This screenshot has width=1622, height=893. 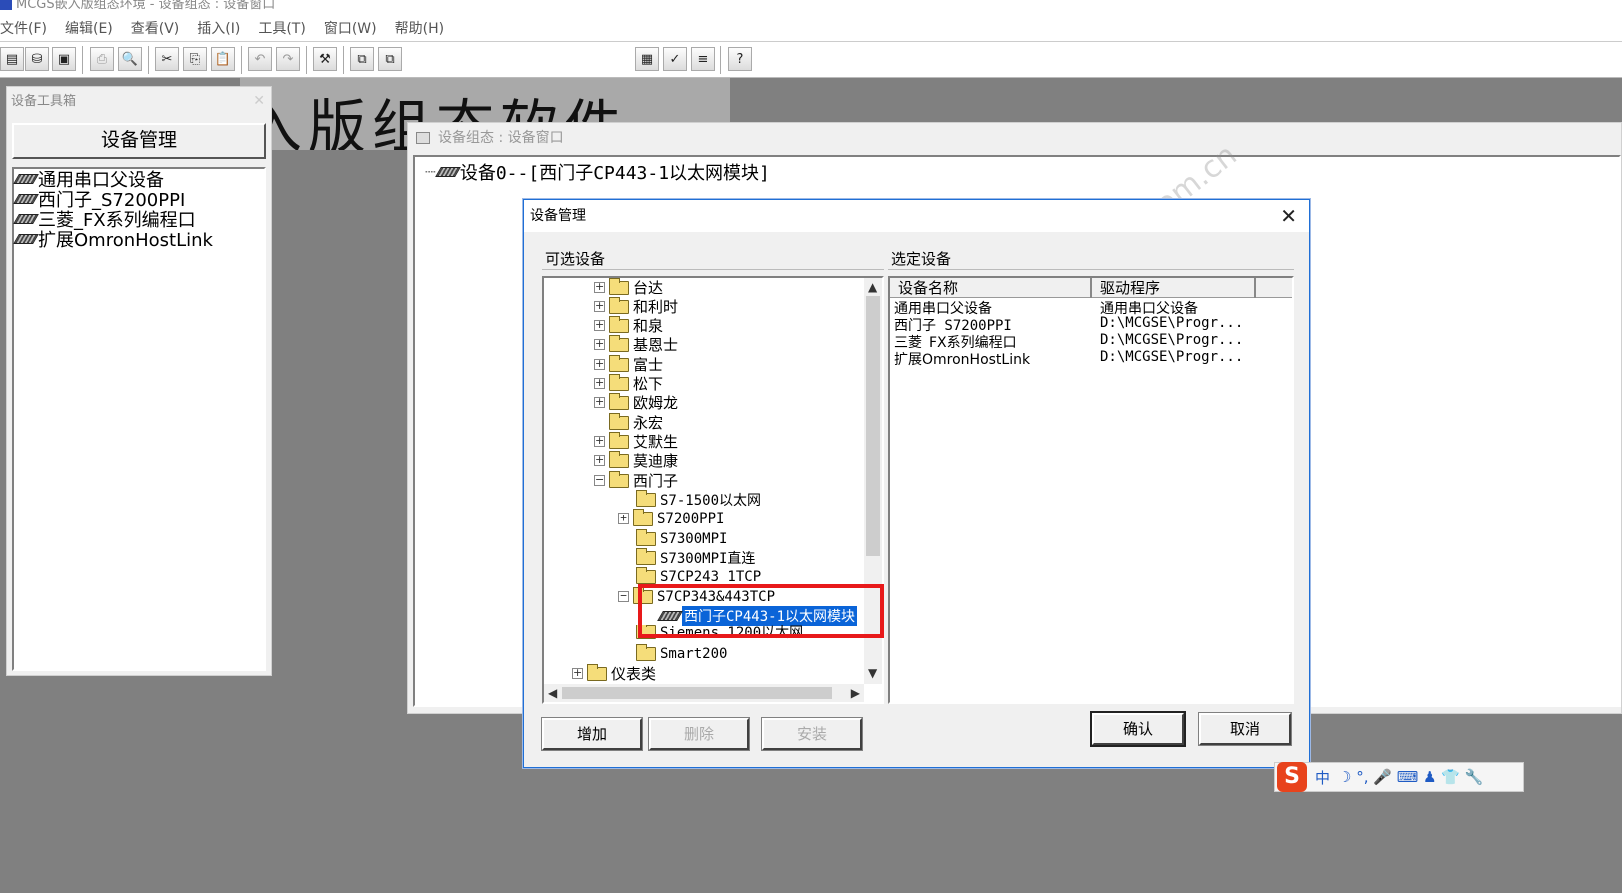 I want to click on tree-item: + 莫迪康, so click(x=636, y=460).